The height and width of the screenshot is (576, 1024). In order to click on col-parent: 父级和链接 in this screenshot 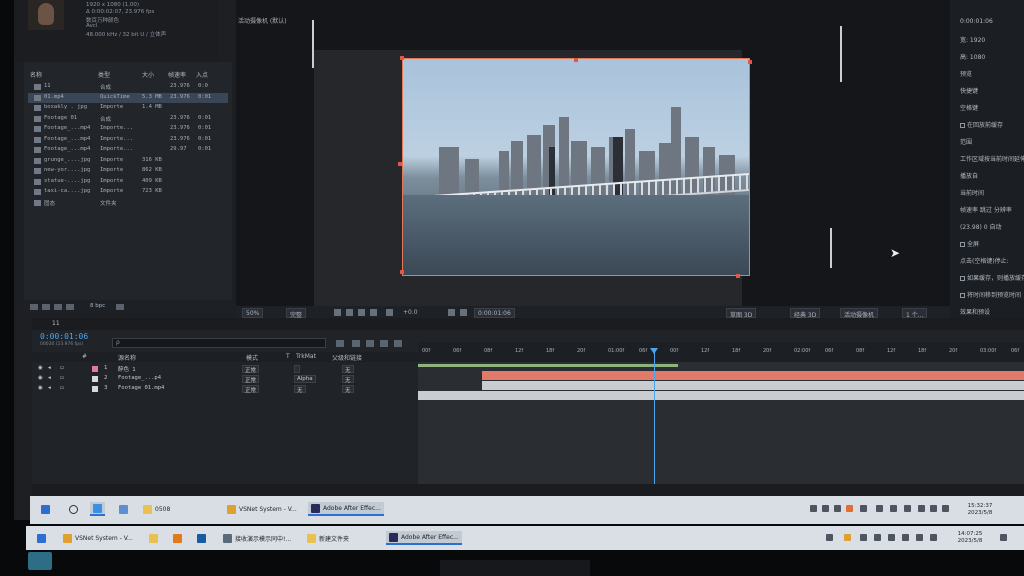, I will do `click(347, 357)`.